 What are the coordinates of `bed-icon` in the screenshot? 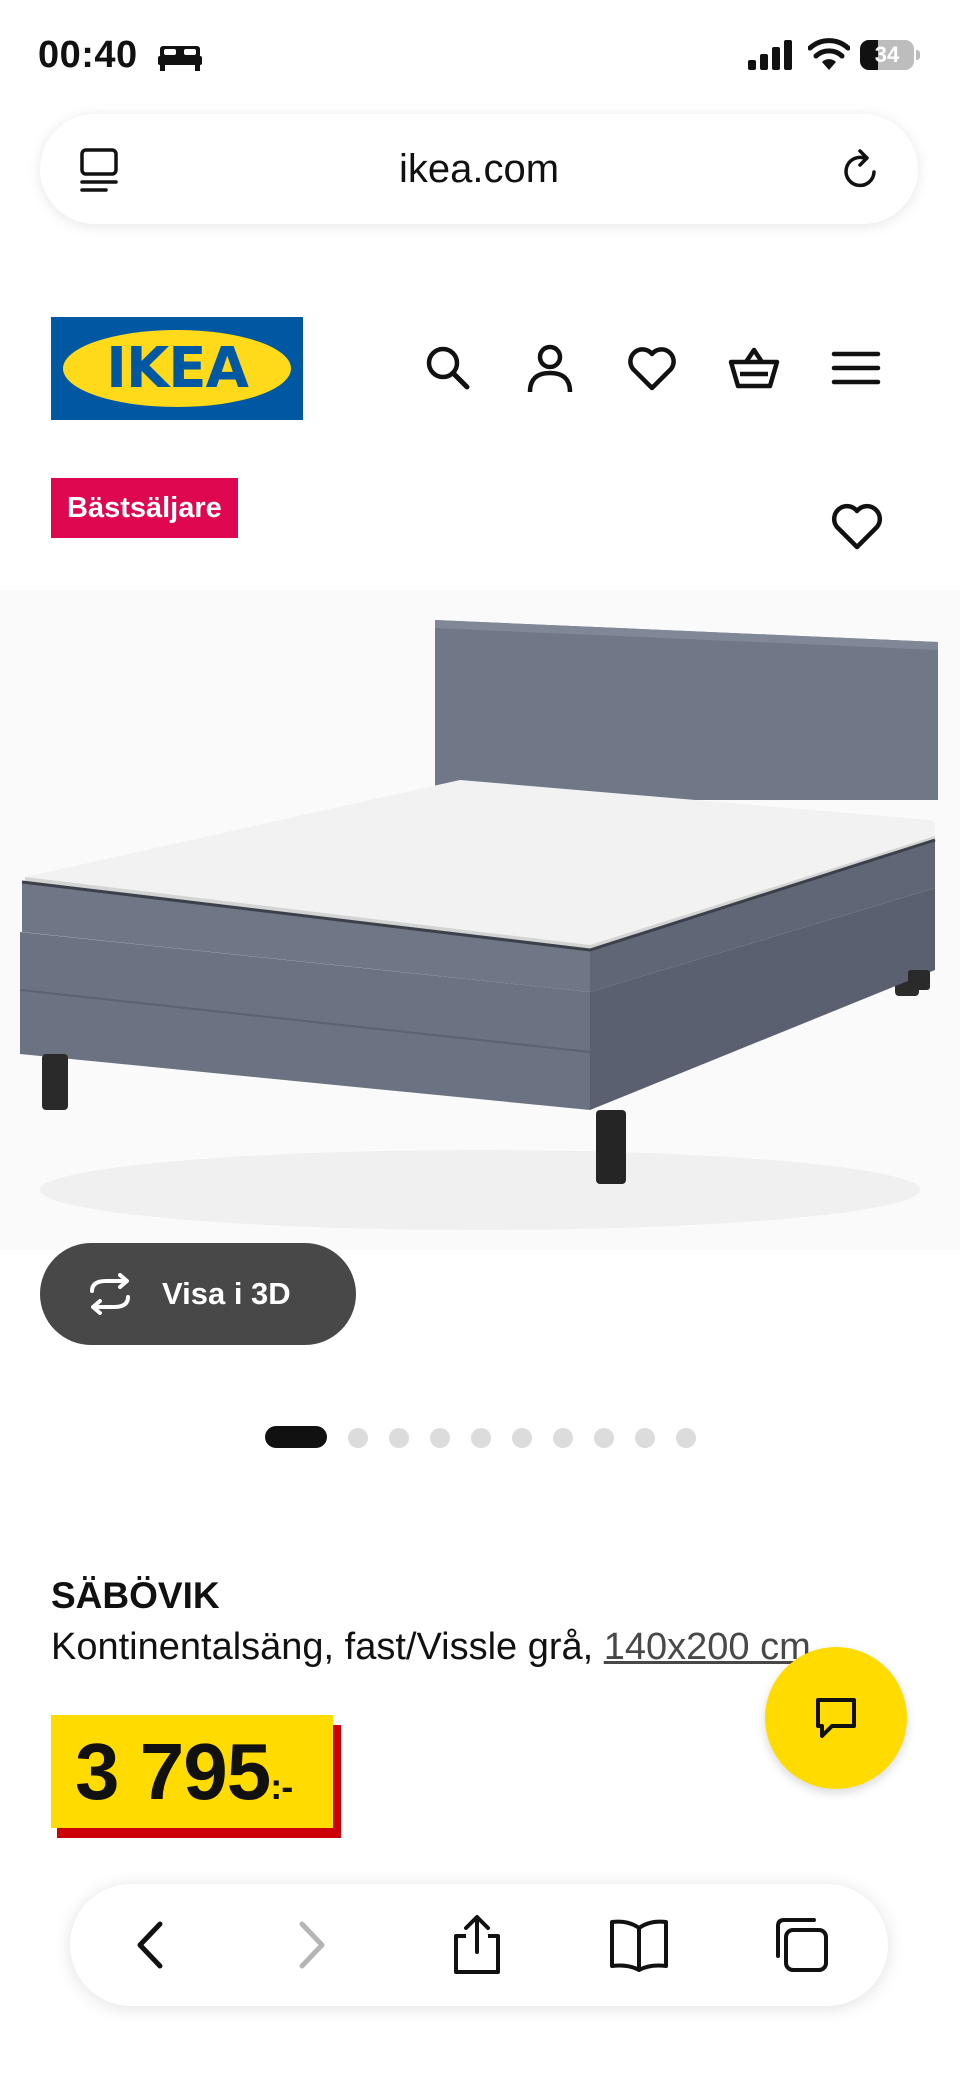 It's located at (180, 58).